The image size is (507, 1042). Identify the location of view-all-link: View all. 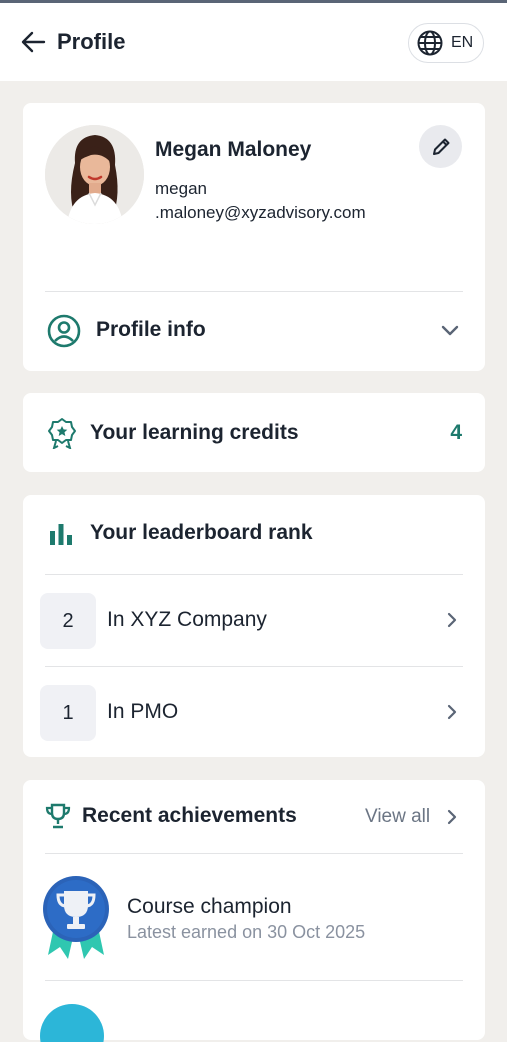
(415, 818).